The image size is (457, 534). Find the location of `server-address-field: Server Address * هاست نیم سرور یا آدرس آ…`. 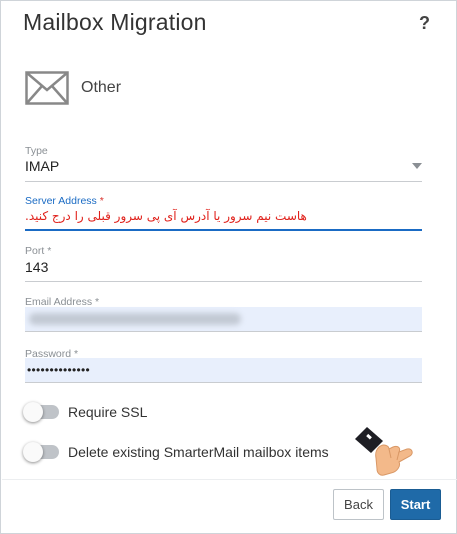

server-address-field: Server Address * هاست نیم سرور یا آدرس آ… is located at coordinates (223, 212).